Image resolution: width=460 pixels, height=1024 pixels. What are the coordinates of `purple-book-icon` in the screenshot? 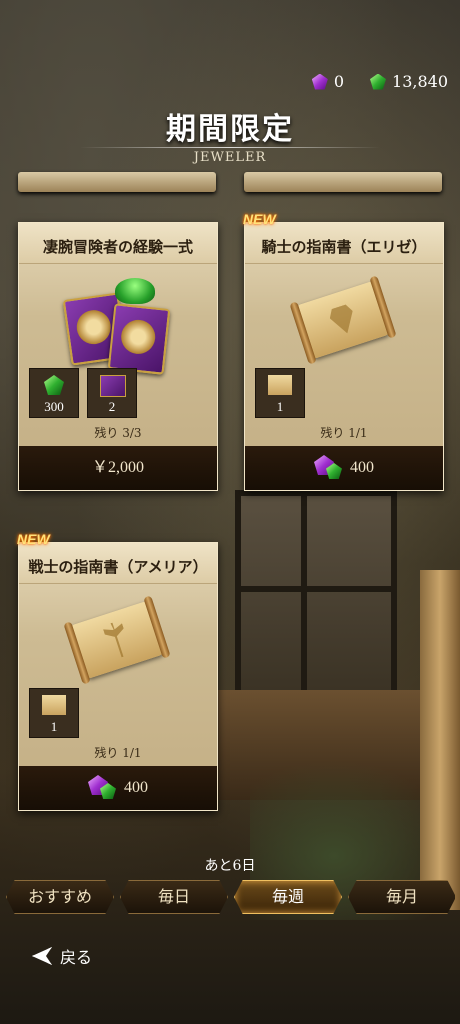 It's located at (113, 386).